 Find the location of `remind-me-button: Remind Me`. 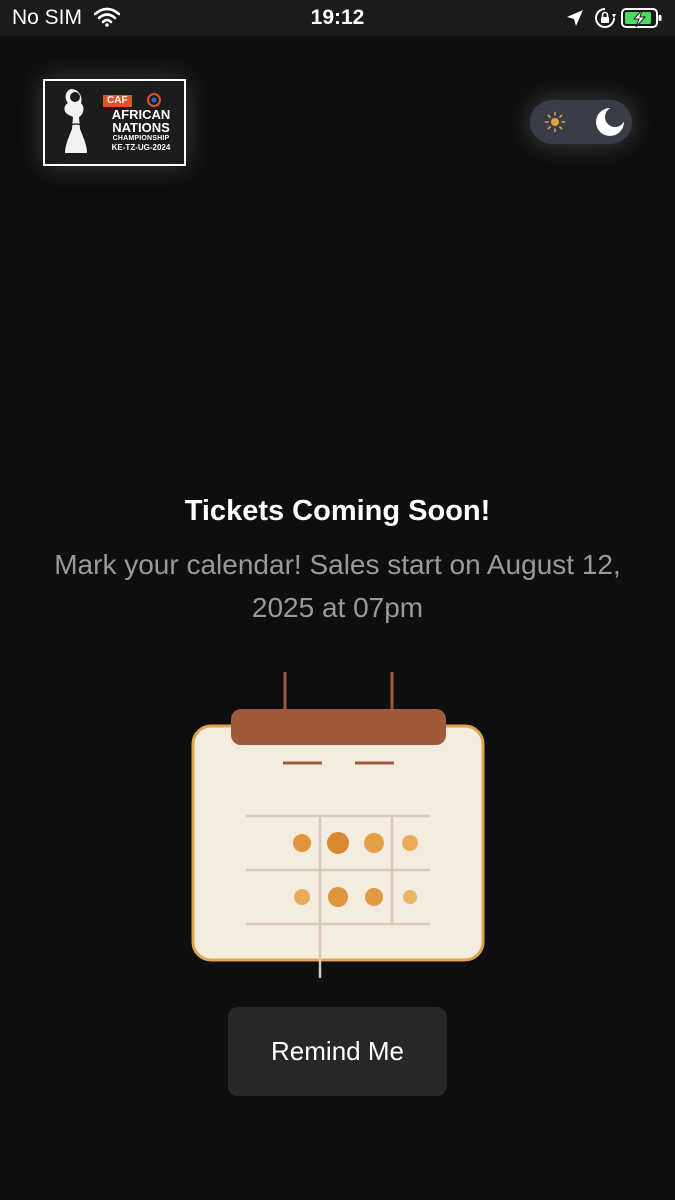

remind-me-button: Remind Me is located at coordinates (337, 1051).